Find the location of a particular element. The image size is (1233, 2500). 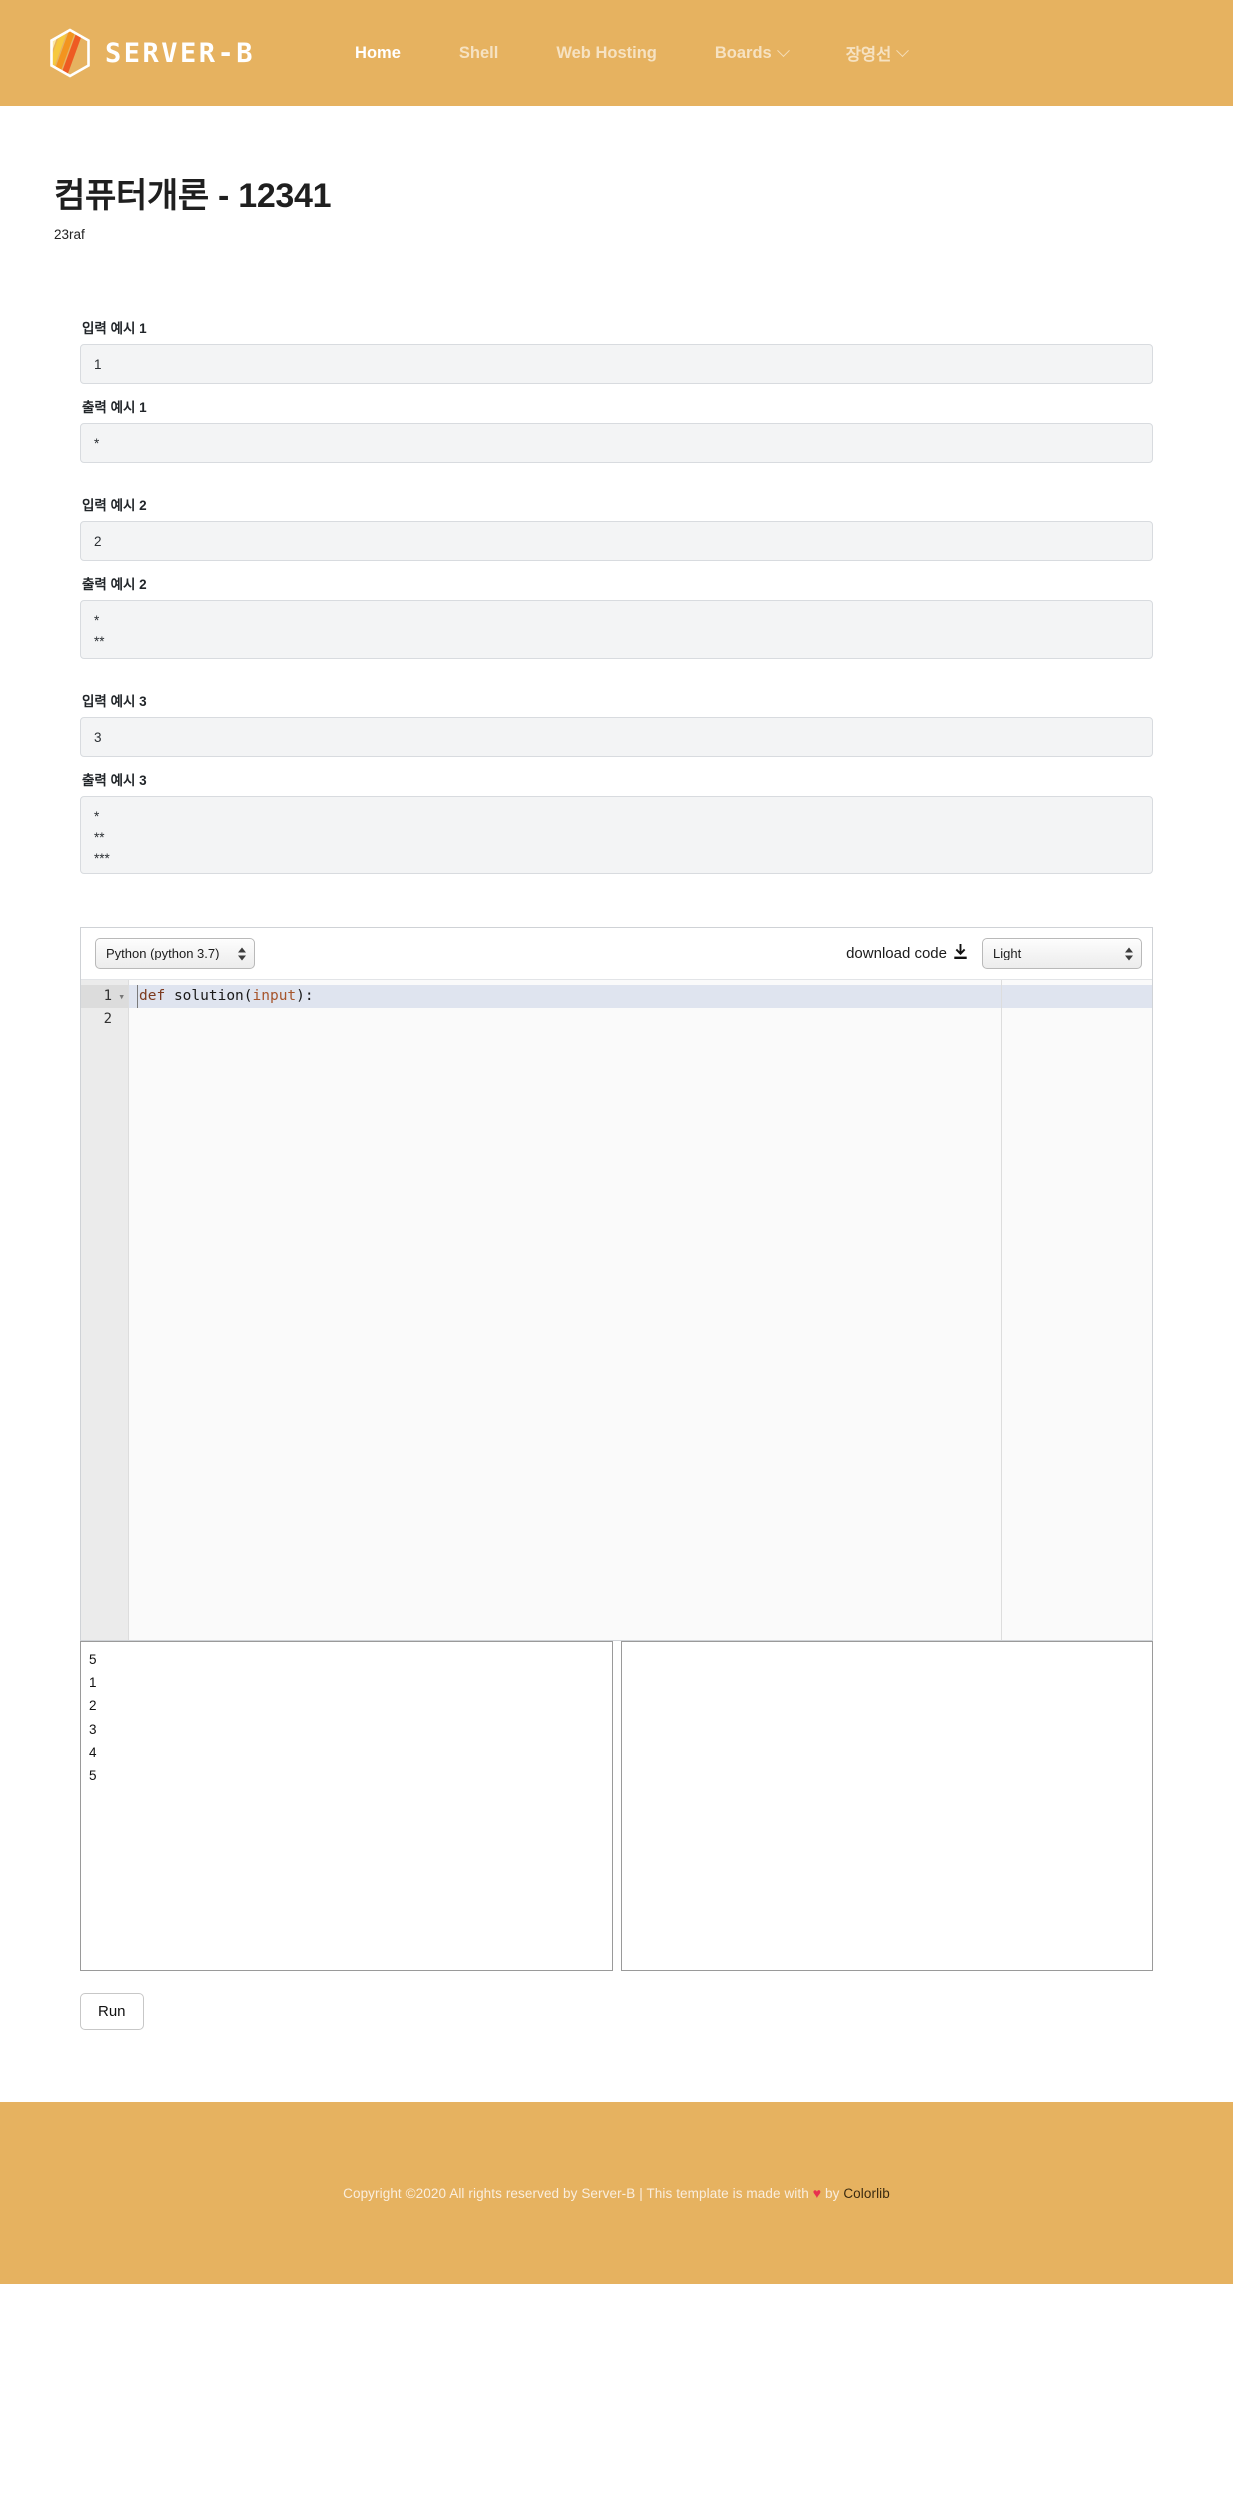

io-panels-row is located at coordinates (616, 1806).